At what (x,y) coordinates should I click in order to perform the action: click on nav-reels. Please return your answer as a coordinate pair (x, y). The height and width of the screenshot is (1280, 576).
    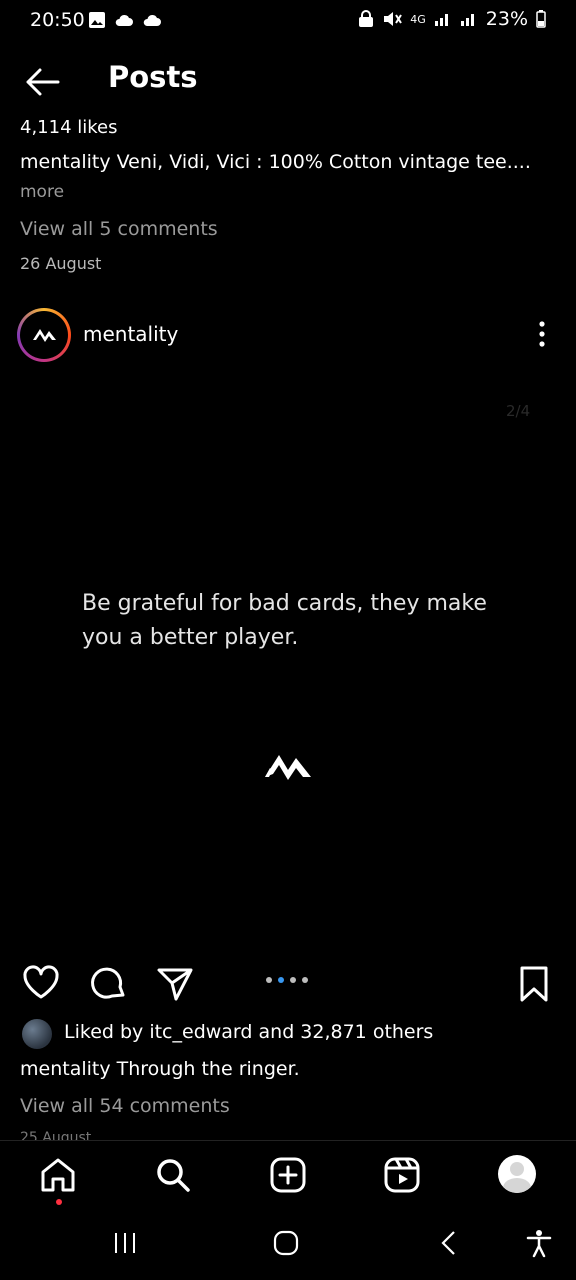
    Looking at the image, I should click on (402, 1175).